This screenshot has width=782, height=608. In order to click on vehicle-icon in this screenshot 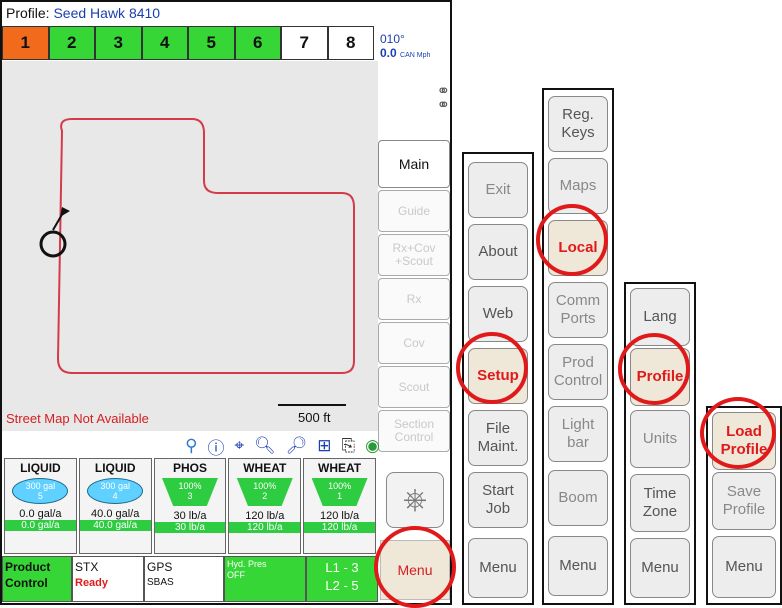, I will do `click(53, 244)`.